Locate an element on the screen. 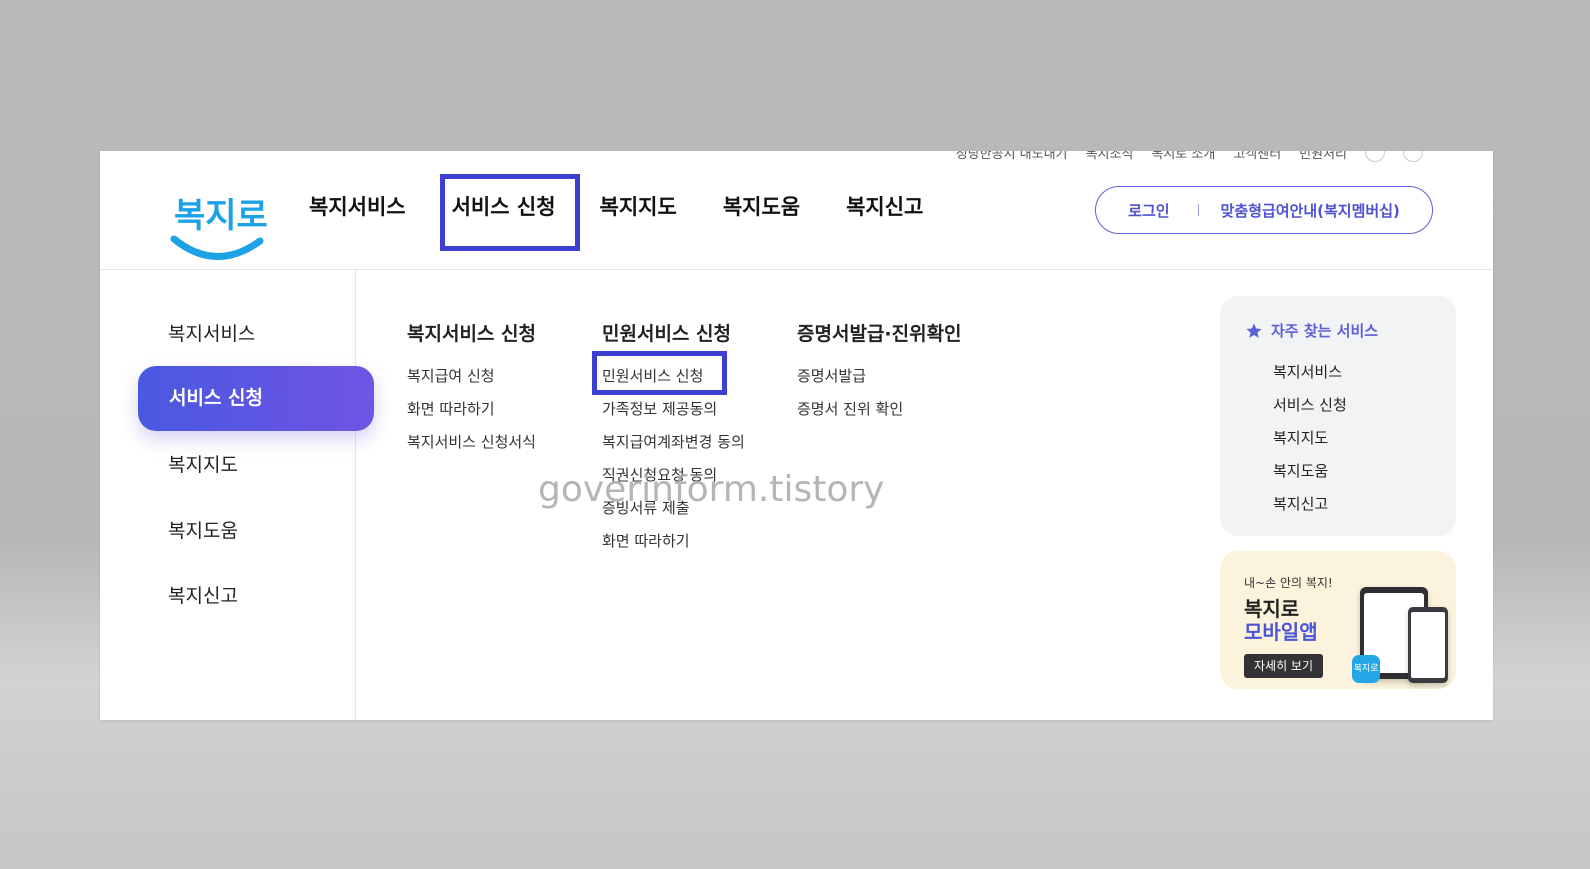 This screenshot has height=869, width=1590. svg-text: 복지로 is located at coordinates (221, 216).